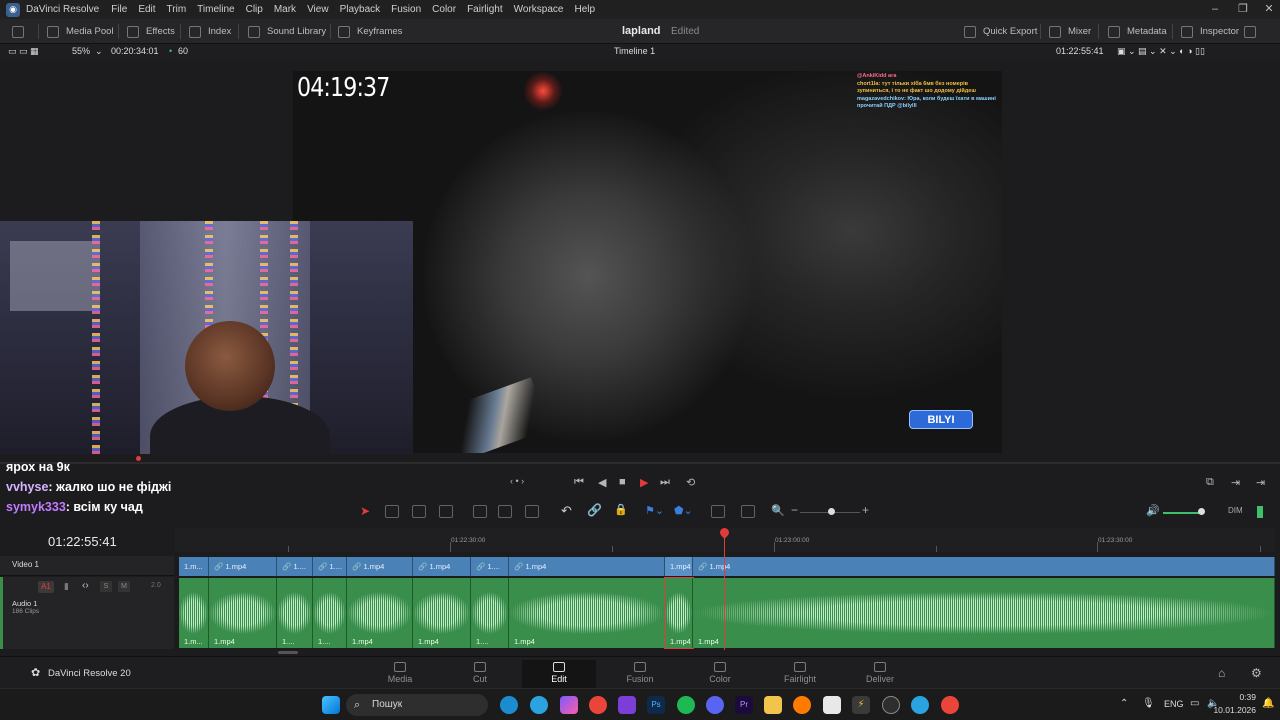 Image resolution: width=1280 pixels, height=720 pixels. Describe the element at coordinates (80, 31) in the screenshot. I see `media-pool-button: Media Pool` at that location.